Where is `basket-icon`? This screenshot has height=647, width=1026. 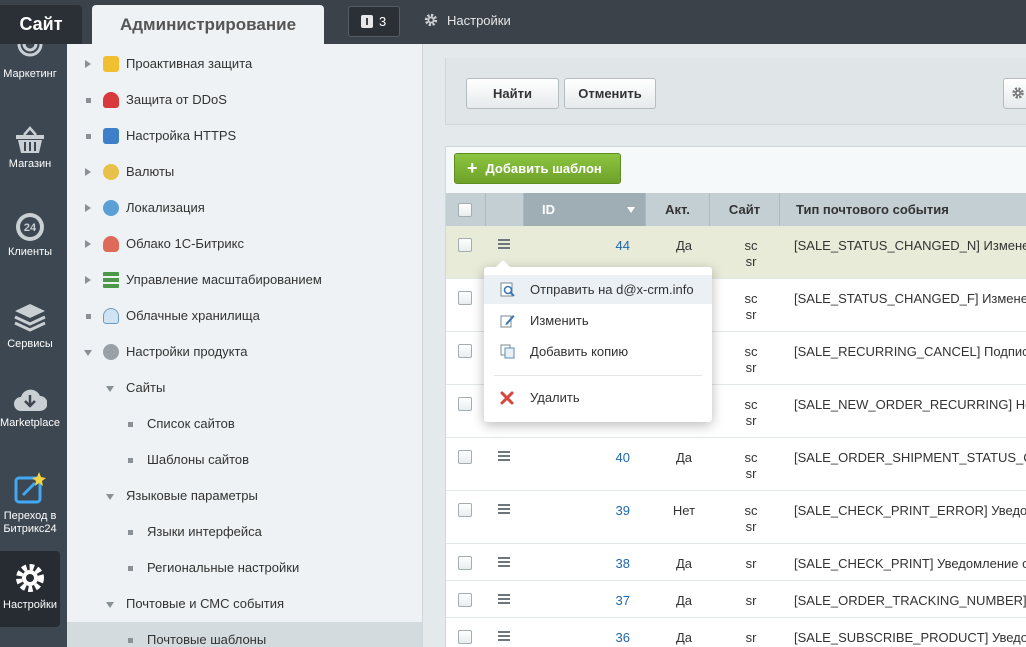 basket-icon is located at coordinates (30, 139).